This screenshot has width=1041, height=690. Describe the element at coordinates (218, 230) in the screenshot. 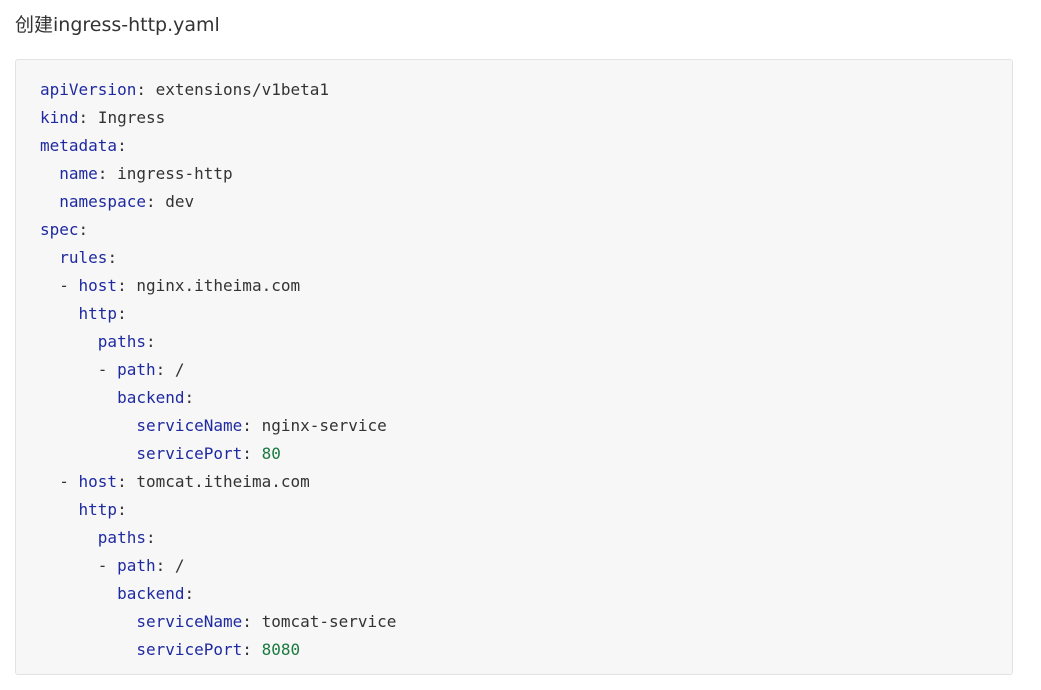

I see `code-line: spec:` at that location.